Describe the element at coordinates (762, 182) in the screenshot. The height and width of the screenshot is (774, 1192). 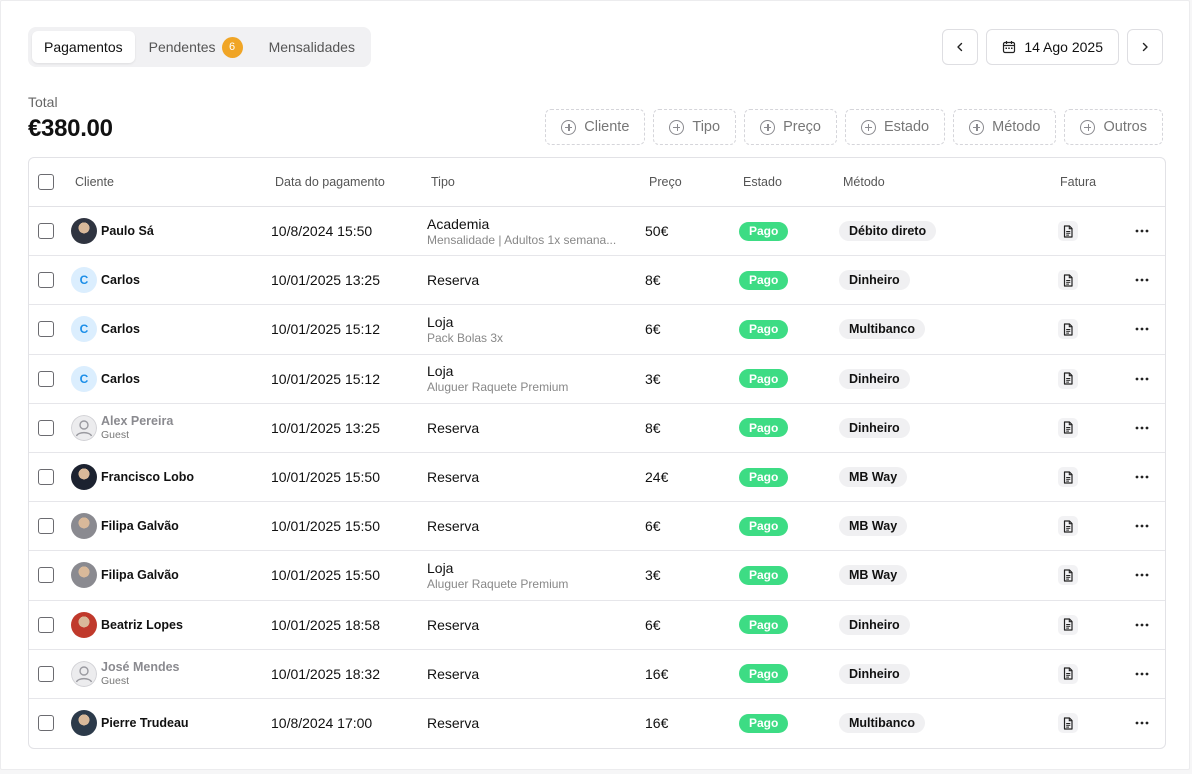
I see `column-header-estado: Estado` at that location.